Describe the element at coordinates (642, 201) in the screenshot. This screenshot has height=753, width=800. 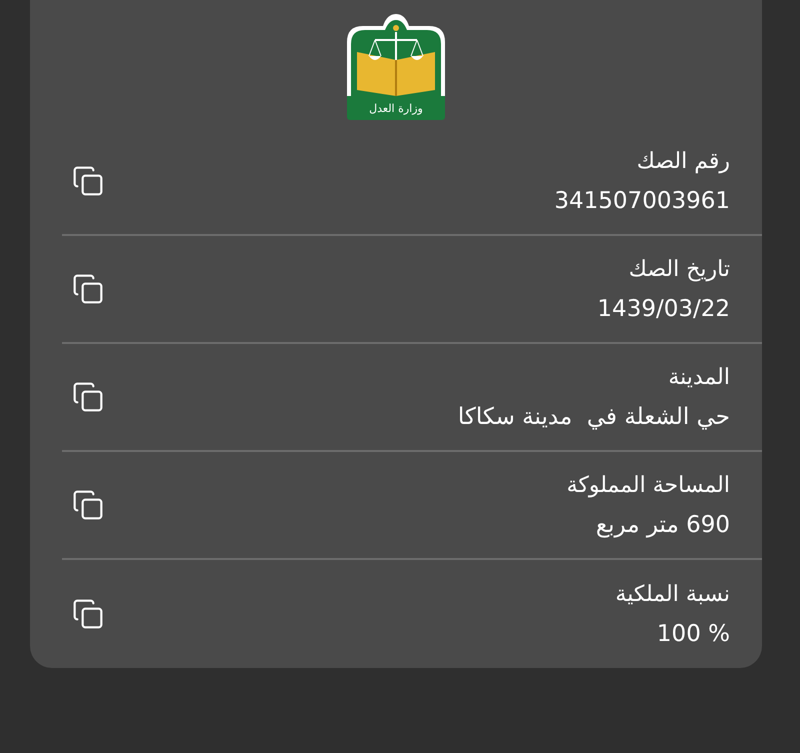
I see `field-value: 341507003961` at that location.